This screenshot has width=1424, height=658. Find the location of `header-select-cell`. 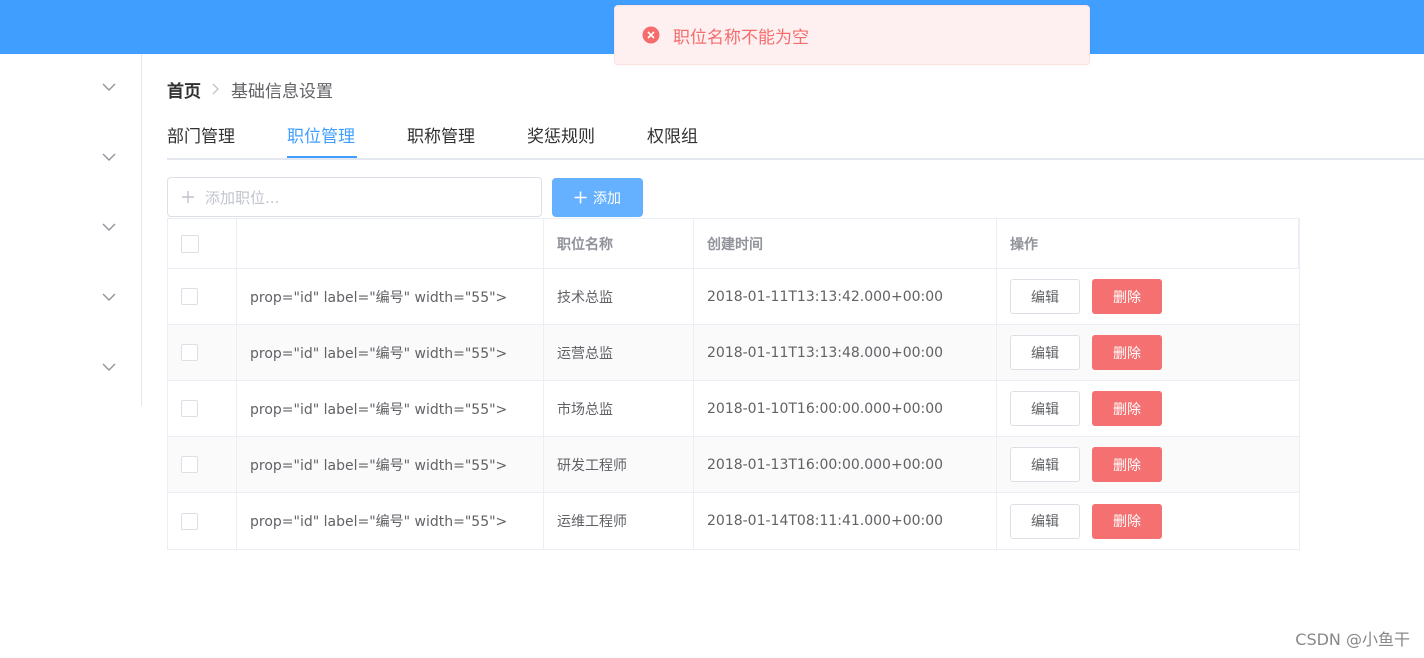

header-select-cell is located at coordinates (202, 243).